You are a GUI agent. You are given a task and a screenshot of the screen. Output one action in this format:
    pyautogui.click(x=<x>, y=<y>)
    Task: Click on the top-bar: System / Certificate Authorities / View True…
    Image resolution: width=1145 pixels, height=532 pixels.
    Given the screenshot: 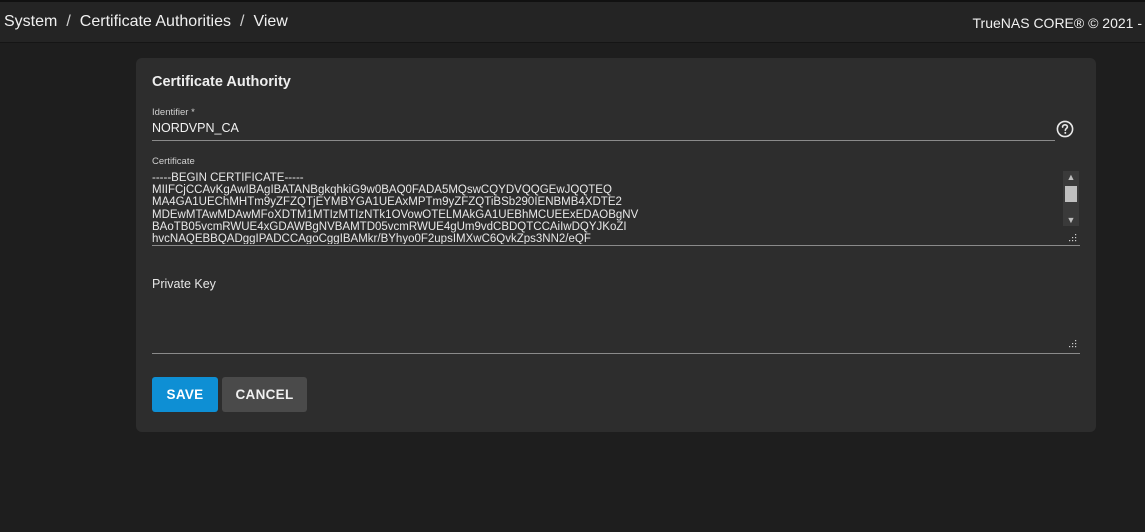 What is the action you would take?
    pyautogui.click(x=572, y=21)
    